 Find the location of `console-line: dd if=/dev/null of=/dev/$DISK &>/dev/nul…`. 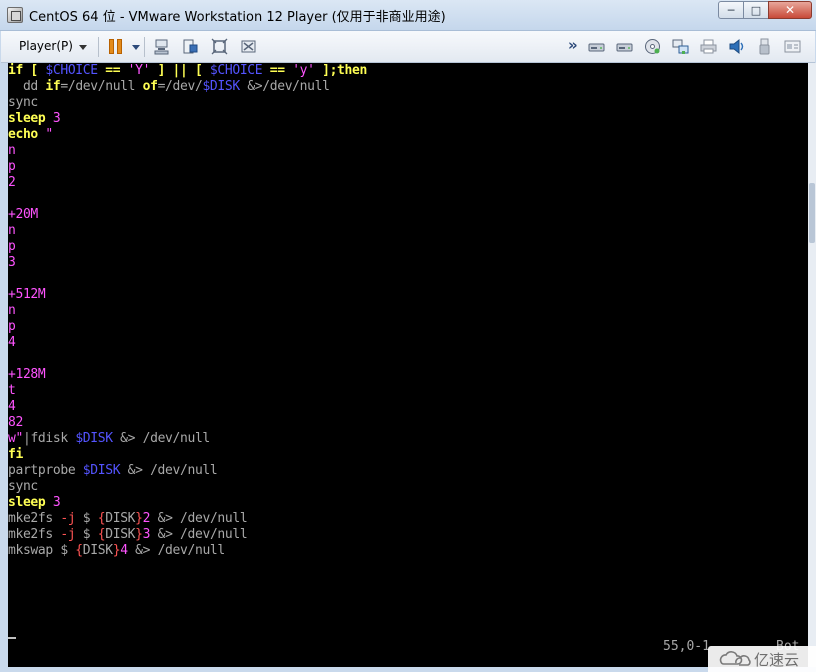

console-line: dd if=/dev/null of=/dev/$DISK &>/dev/nul… is located at coordinates (187, 87).